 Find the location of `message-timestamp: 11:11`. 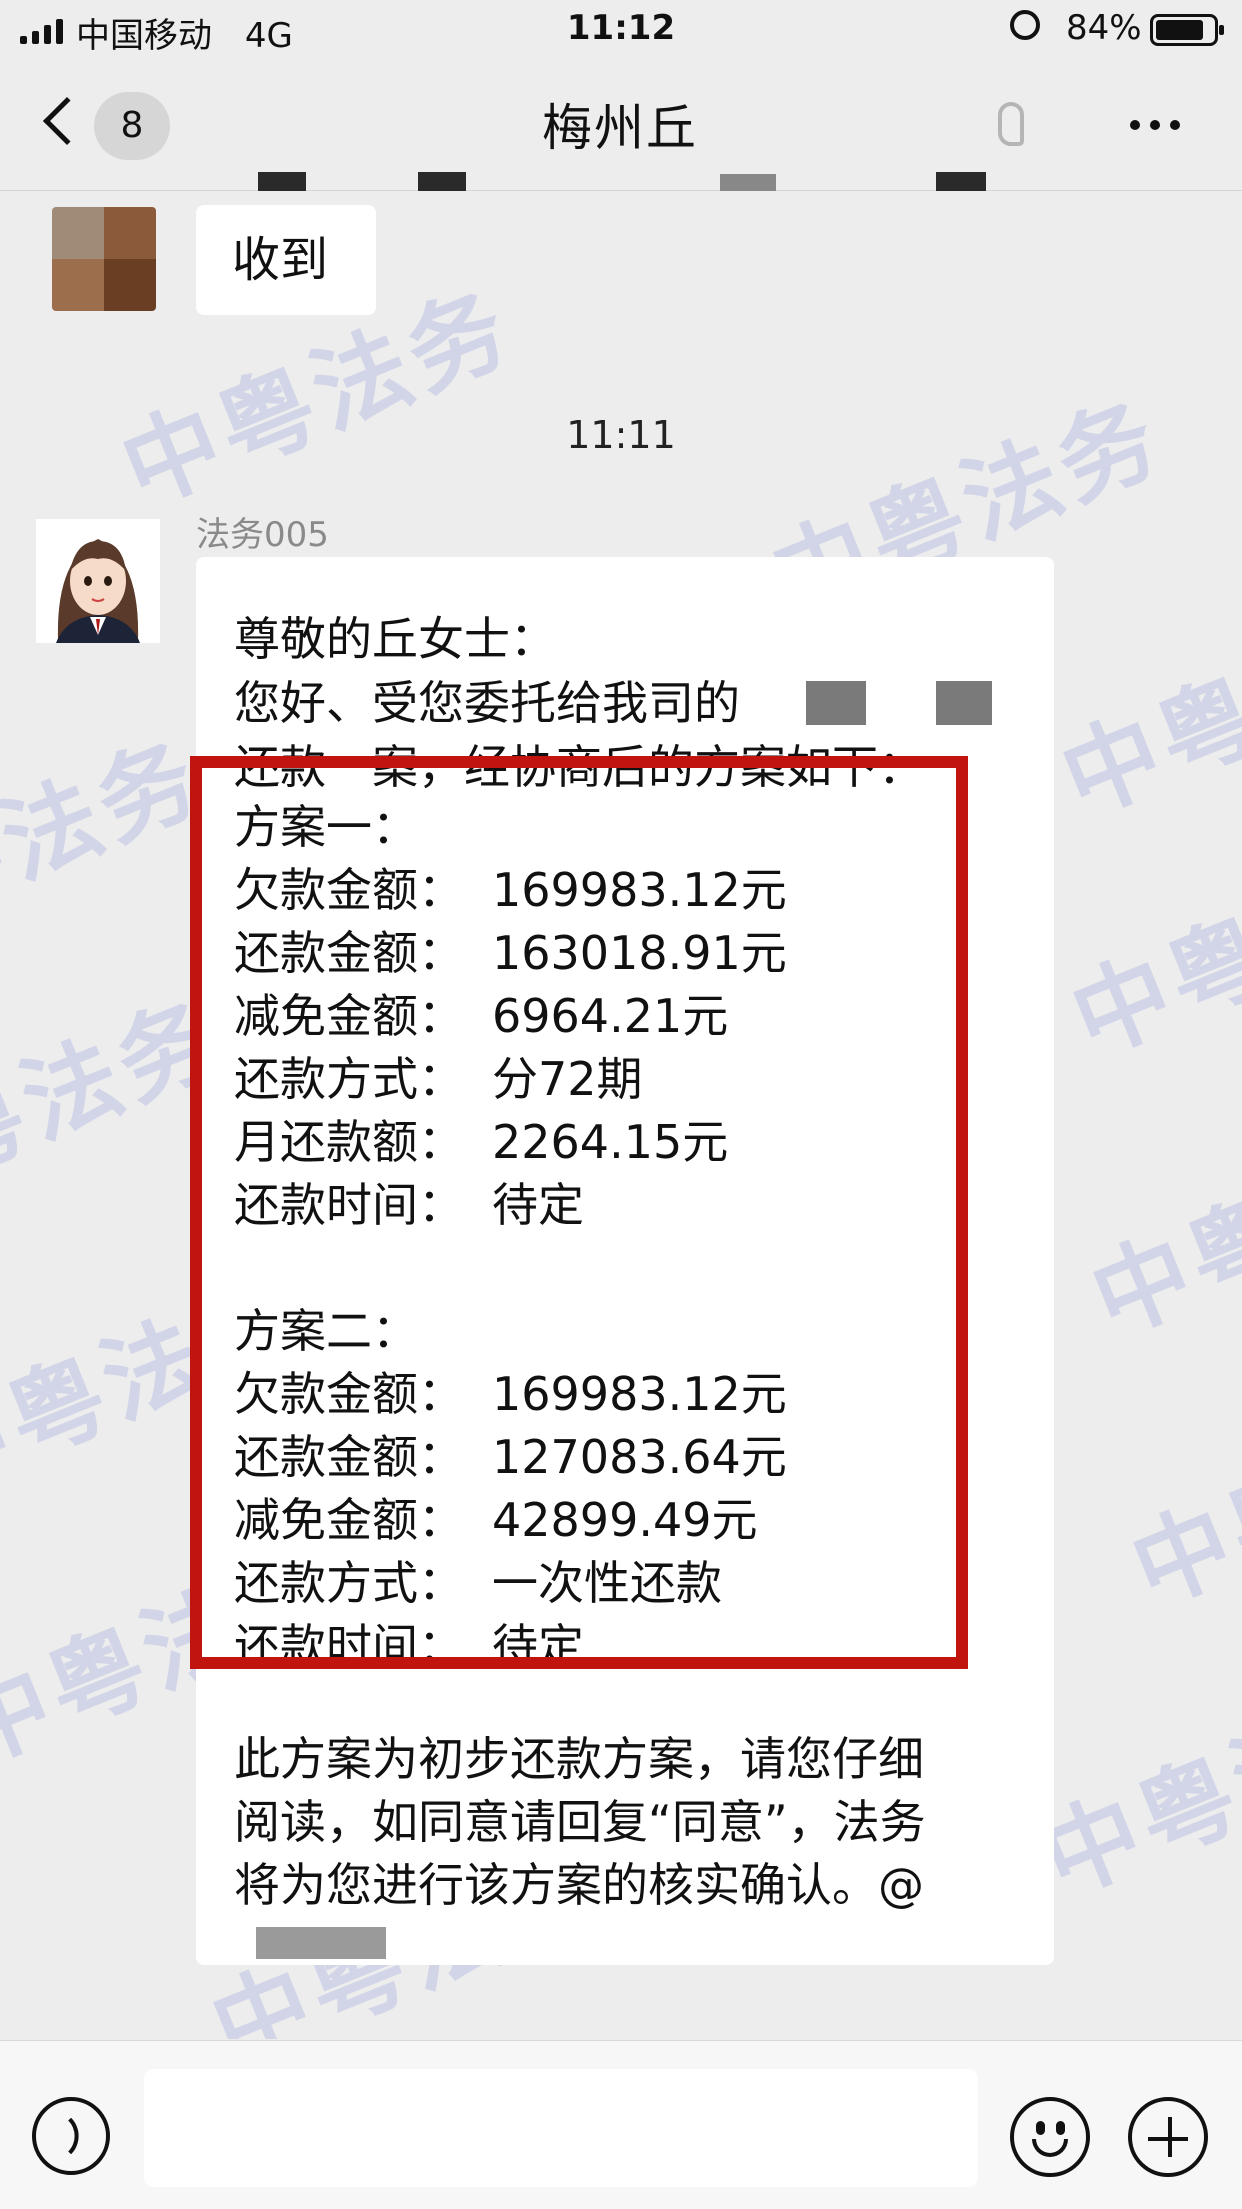

message-timestamp: 11:11 is located at coordinates (621, 435).